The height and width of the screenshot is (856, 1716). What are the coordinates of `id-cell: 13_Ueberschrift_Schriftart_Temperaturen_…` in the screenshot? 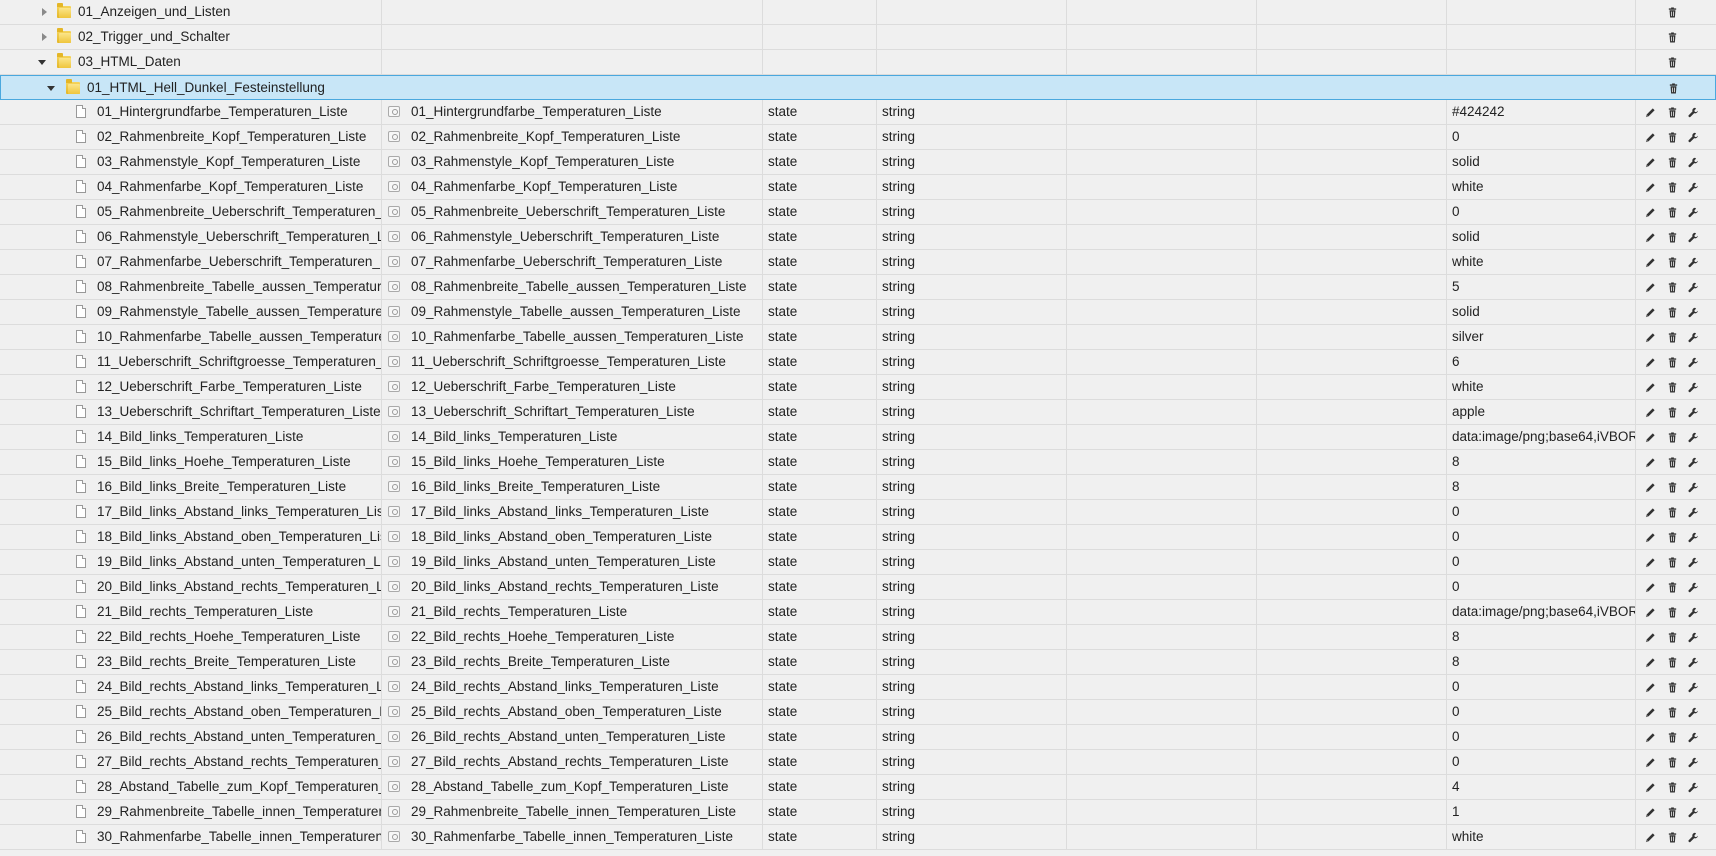 It's located at (191, 412).